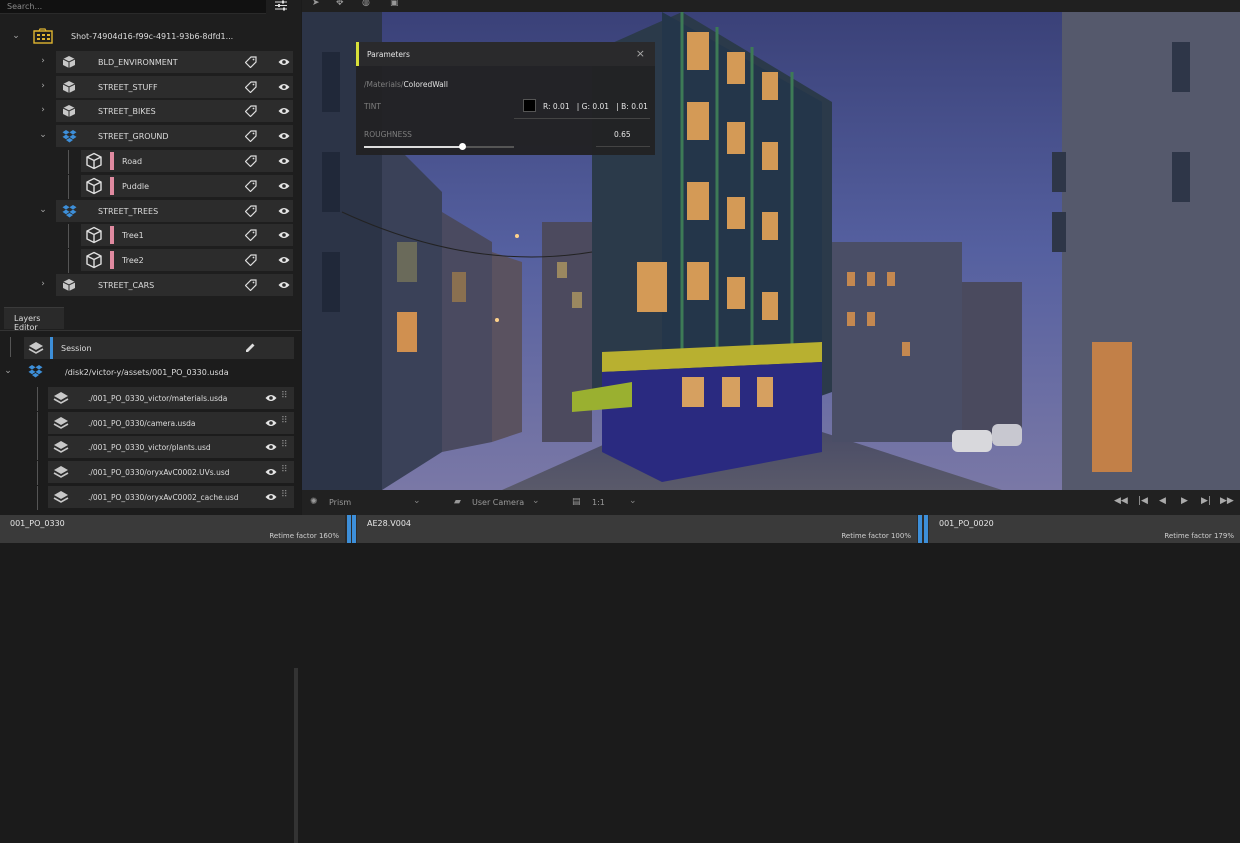  What do you see at coordinates (171, 423) in the screenshot?
I see `layer-row: ./001_PO_0330/camera.usda ⠿` at bounding box center [171, 423].